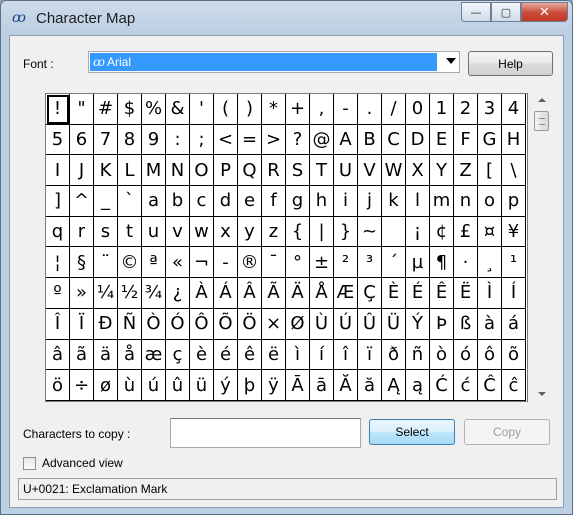 The image size is (573, 515). Describe the element at coordinates (106, 263) in the screenshot. I see `char-cell: ¨` at that location.